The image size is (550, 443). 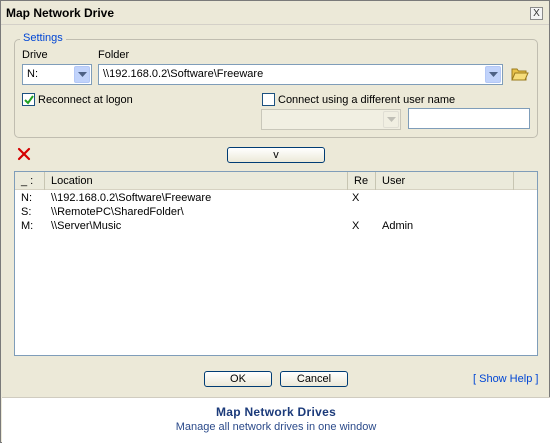 What do you see at coordinates (300, 74) in the screenshot?
I see `folder-combo: \\192.168.0.2\Software\Freeware` at bounding box center [300, 74].